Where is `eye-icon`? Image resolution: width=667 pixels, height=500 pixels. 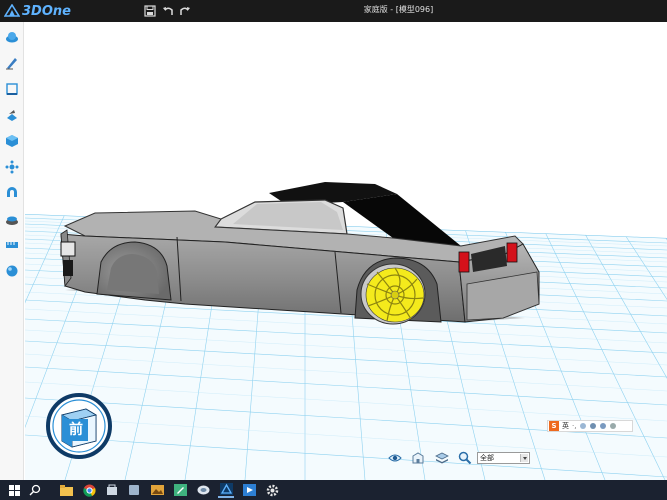
eye-icon is located at coordinates (395, 458).